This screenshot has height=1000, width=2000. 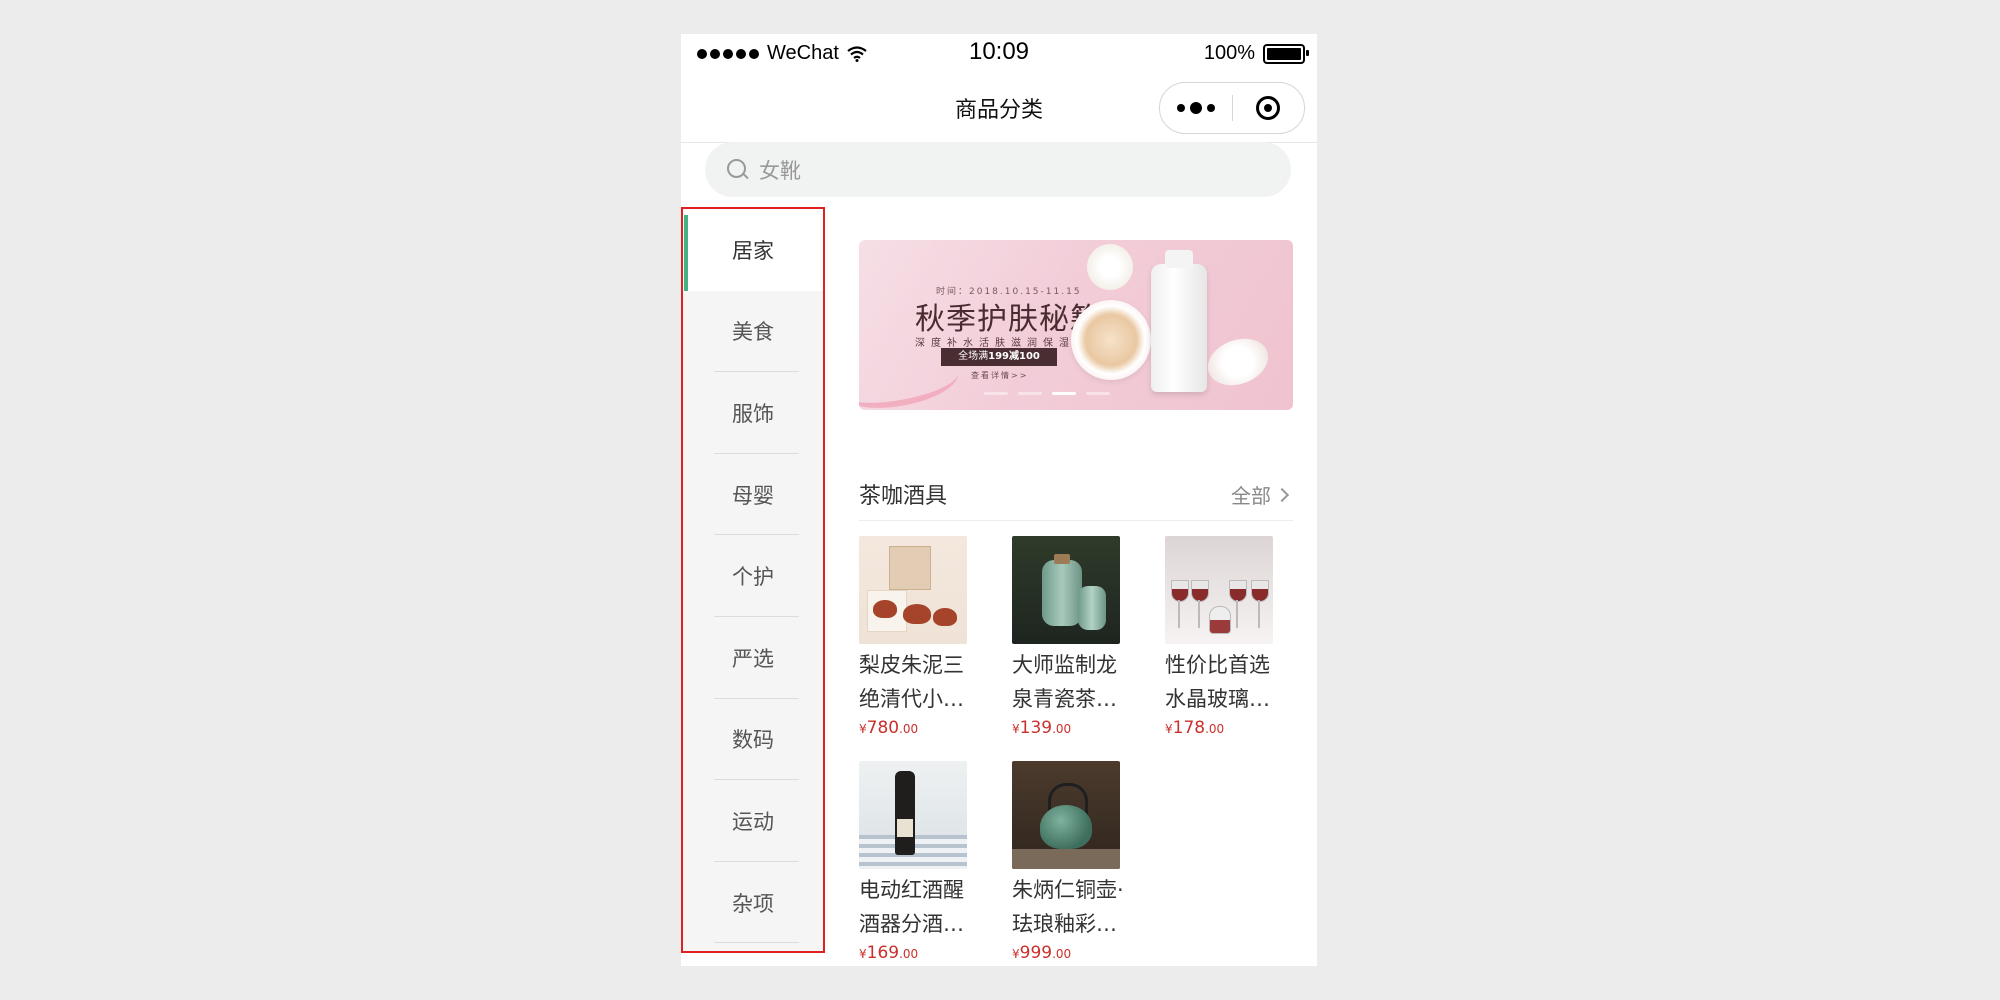 I want to click on product-card: 性价比首选水晶玻璃… ¥178.00, so click(x=1225, y=637).